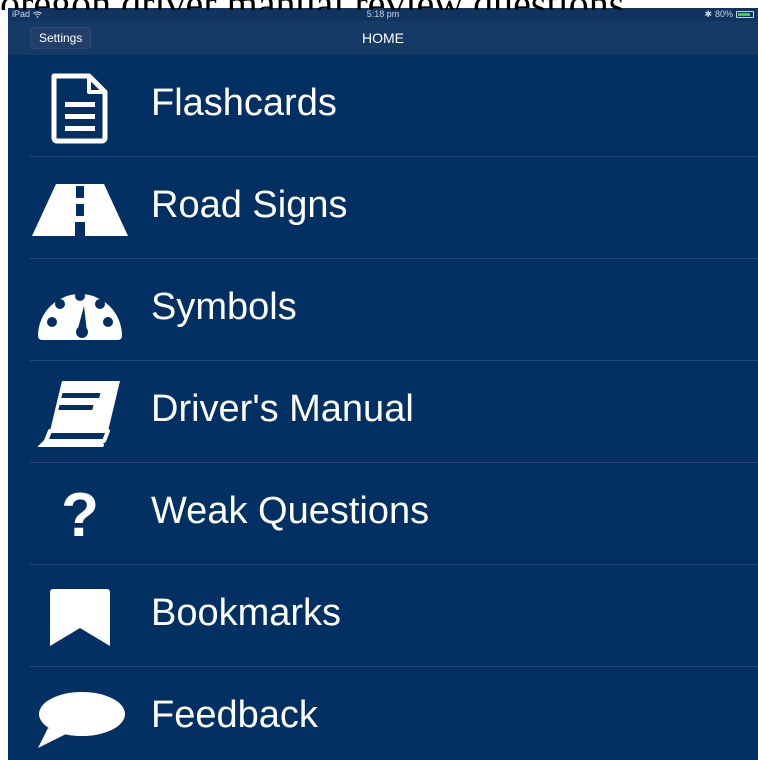  Describe the element at coordinates (383, 713) in the screenshot. I see `menu-item-feedback: Feedback` at that location.